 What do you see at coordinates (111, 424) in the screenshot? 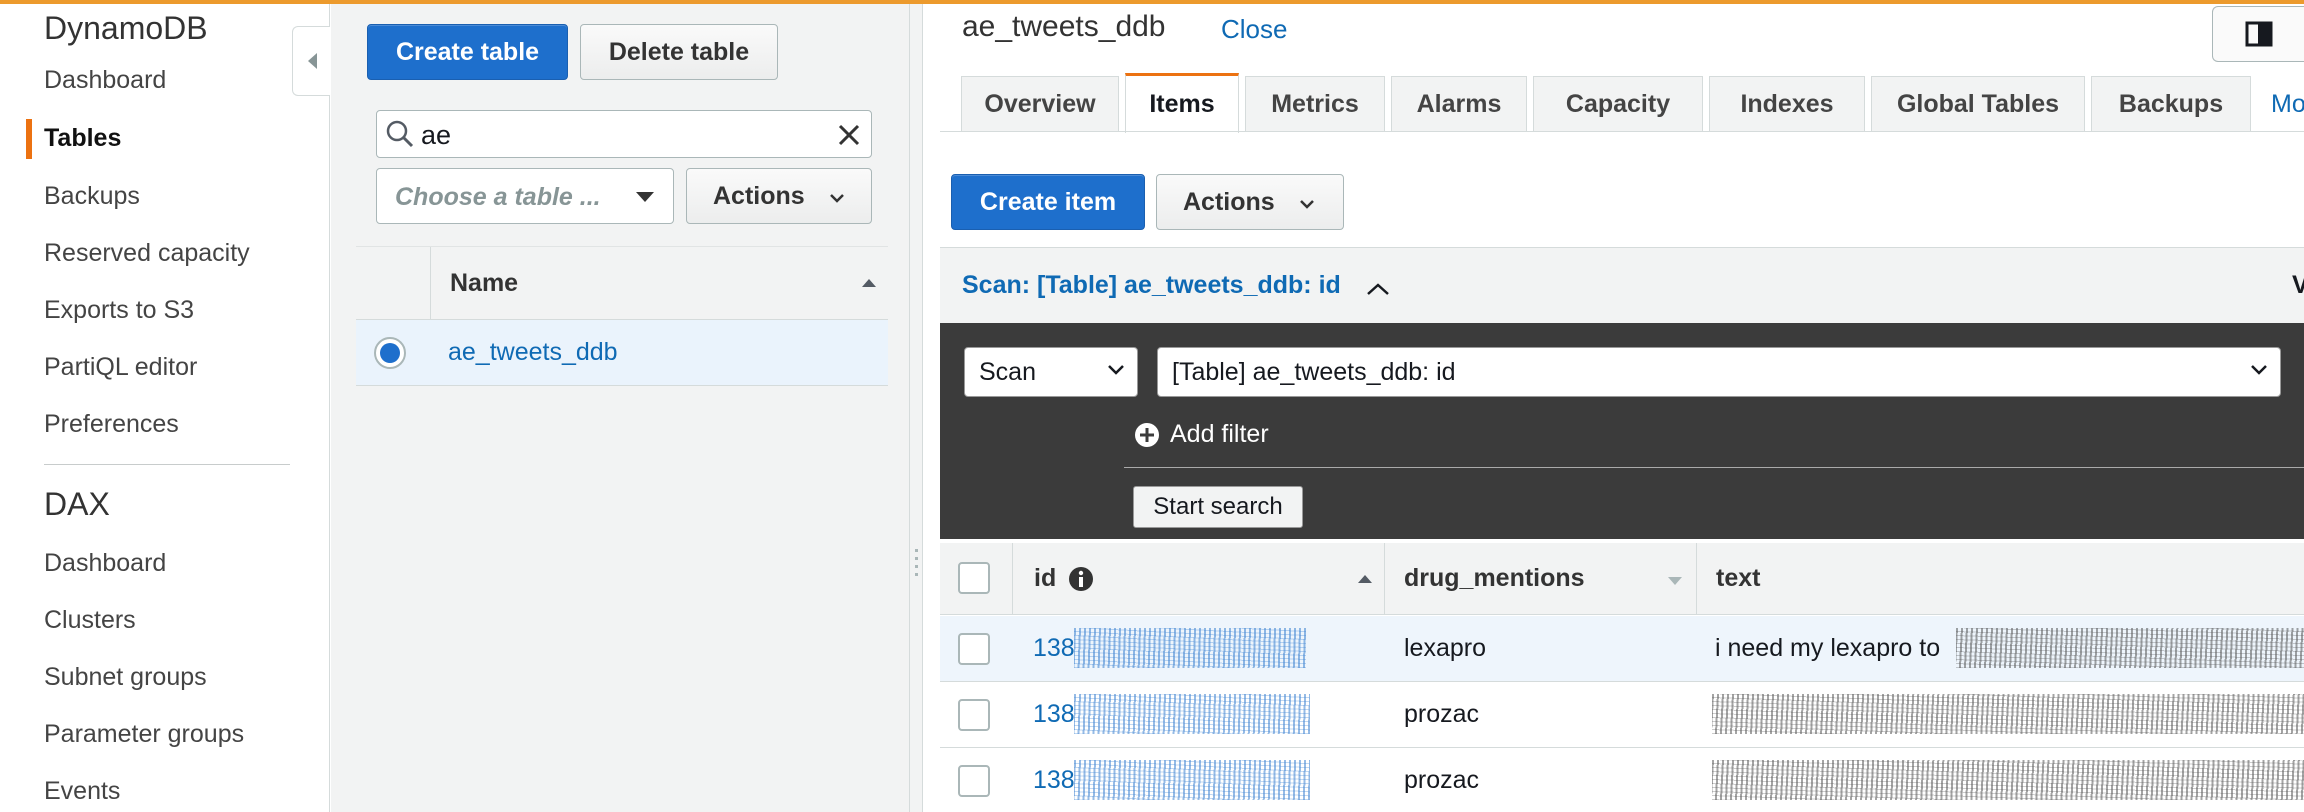
I see `nav-item-preferences: Preferences` at bounding box center [111, 424].